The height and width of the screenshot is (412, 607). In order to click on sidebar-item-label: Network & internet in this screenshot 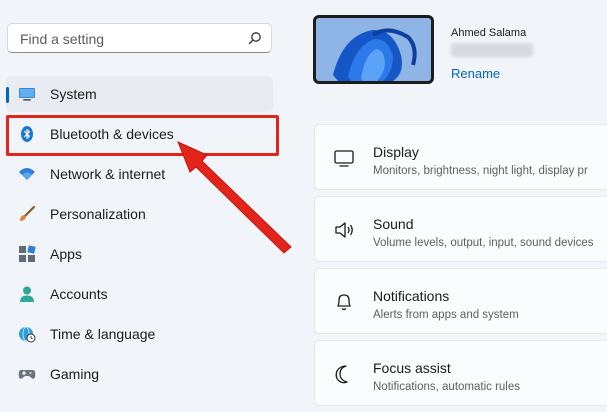, I will do `click(108, 174)`.